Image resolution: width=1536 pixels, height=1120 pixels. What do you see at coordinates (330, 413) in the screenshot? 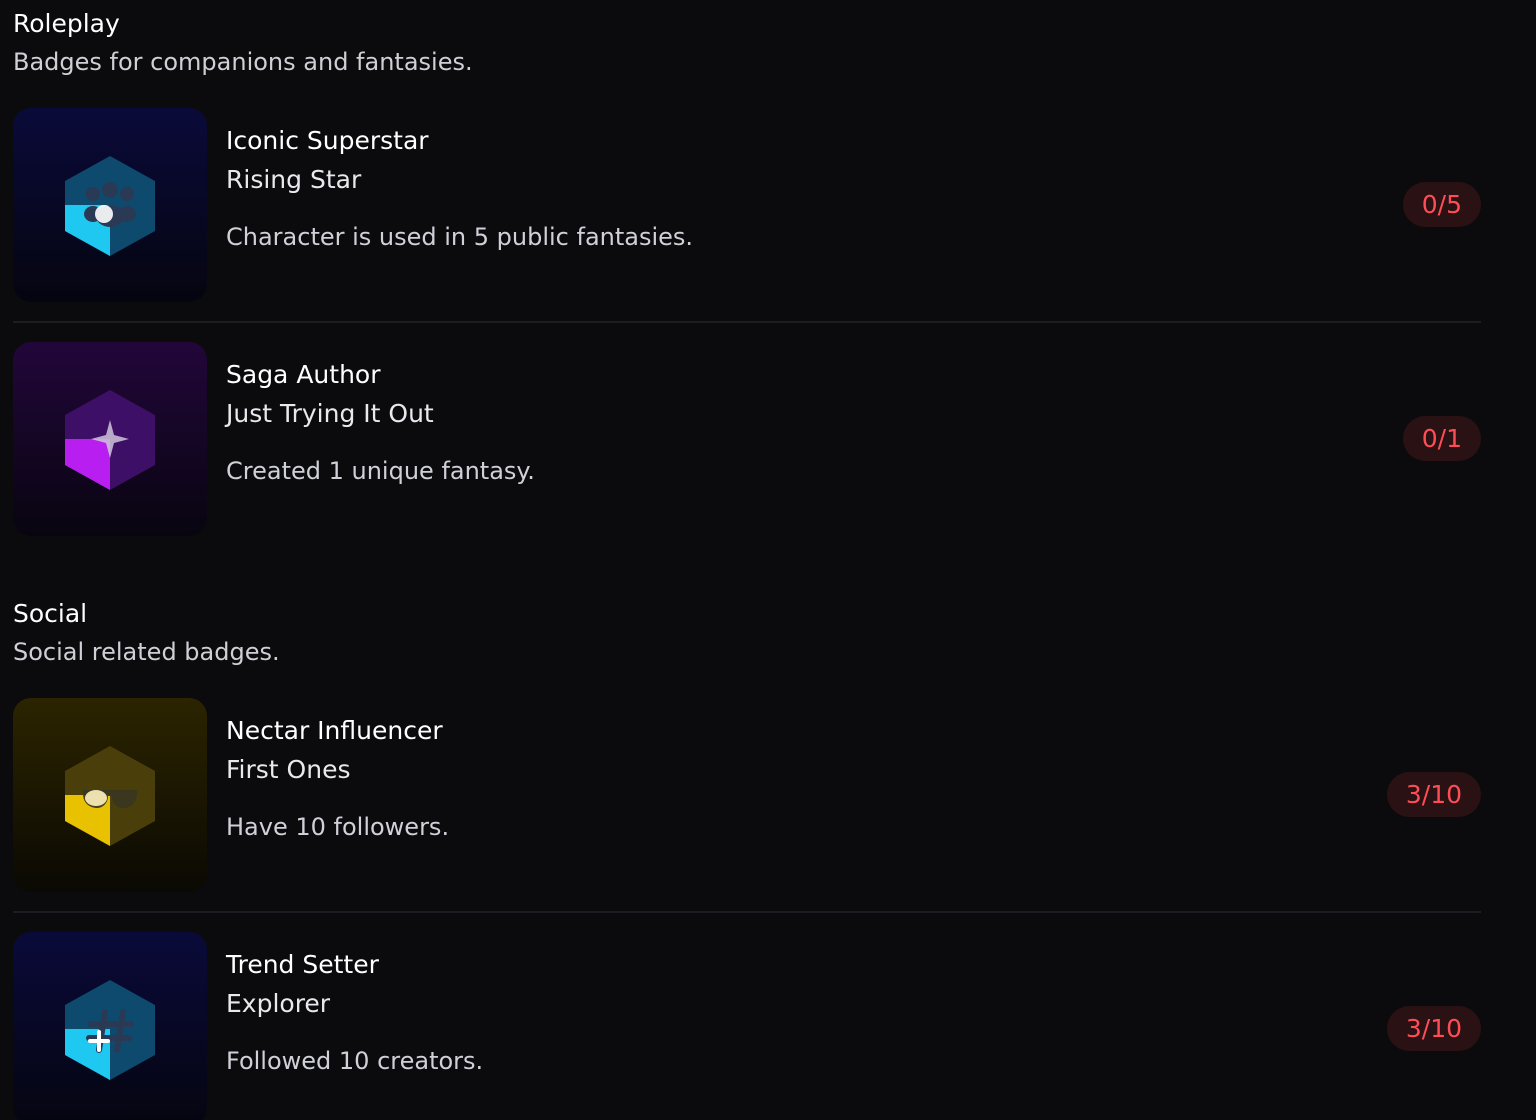
I see `badge-tier: Just Trying It Out` at bounding box center [330, 413].